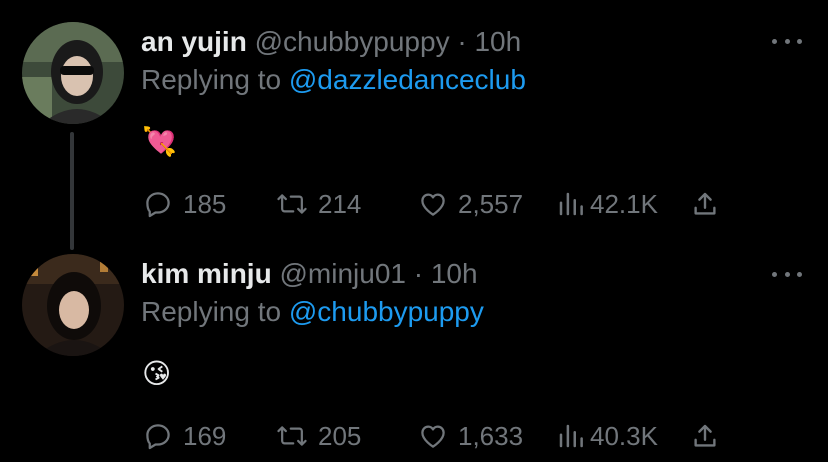 This screenshot has height=462, width=828. Describe the element at coordinates (206, 273) in the screenshot. I see `display-name: kim minju` at that location.